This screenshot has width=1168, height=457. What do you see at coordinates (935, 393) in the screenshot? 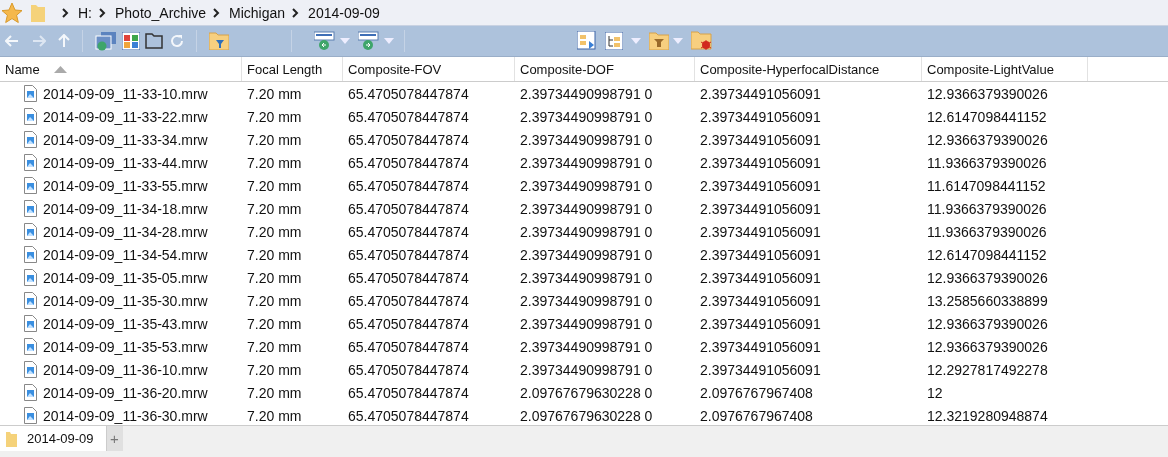
I see `table-cell-text: 12` at bounding box center [935, 393].